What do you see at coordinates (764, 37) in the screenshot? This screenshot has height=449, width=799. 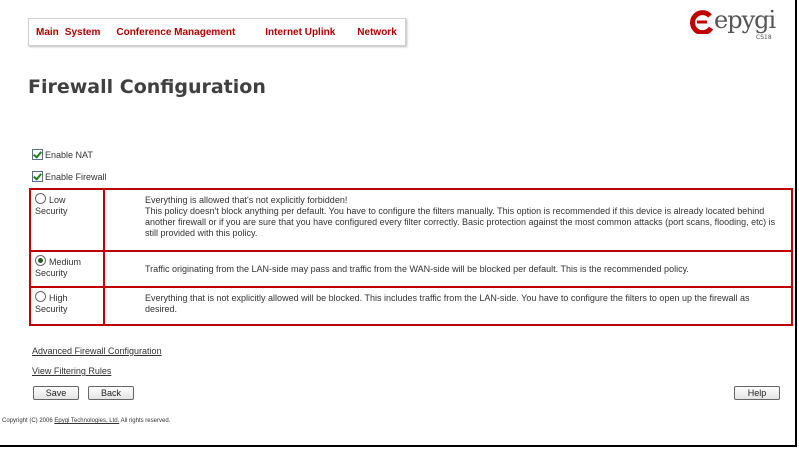 I see `logo-model: CS18` at bounding box center [764, 37].